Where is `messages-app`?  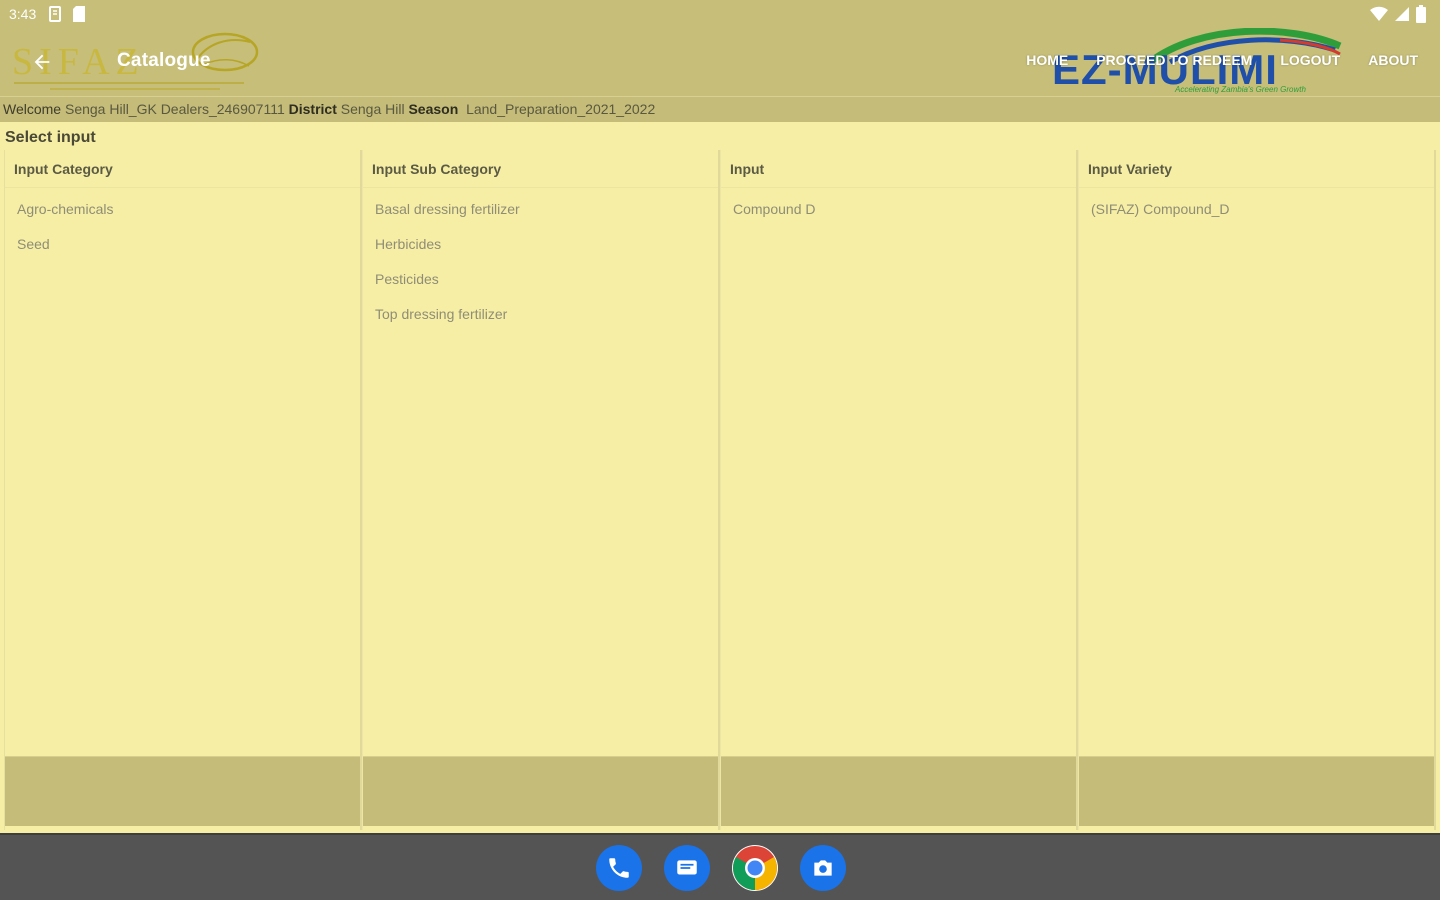
messages-app is located at coordinates (687, 868).